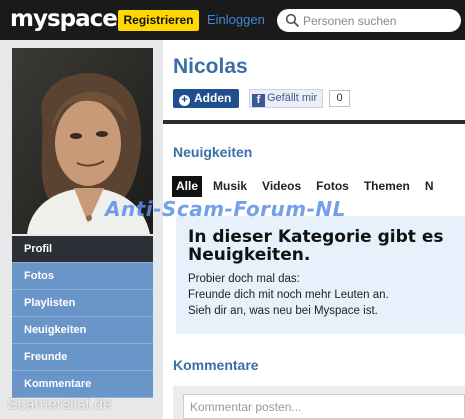 The height and width of the screenshot is (419, 465). What do you see at coordinates (378, 20) in the screenshot?
I see `search-input` at bounding box center [378, 20].